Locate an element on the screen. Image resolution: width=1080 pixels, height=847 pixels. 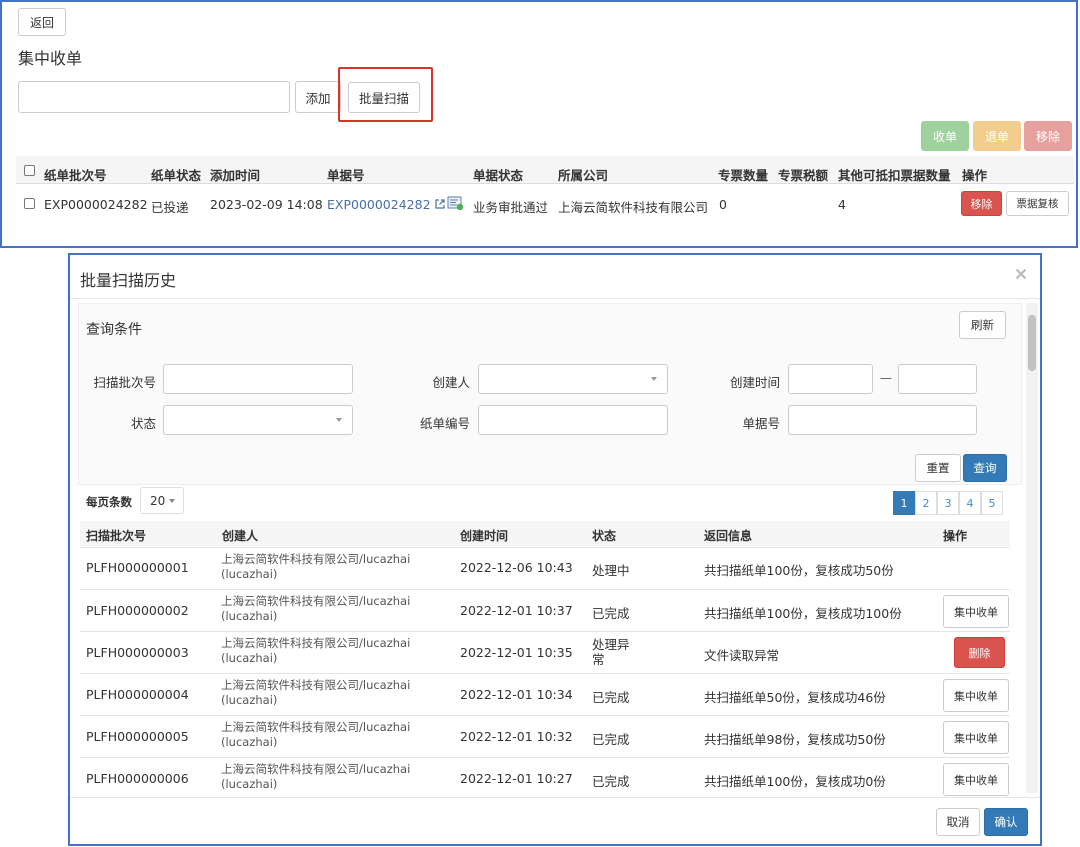
refresh-button: 刷新 is located at coordinates (982, 325).